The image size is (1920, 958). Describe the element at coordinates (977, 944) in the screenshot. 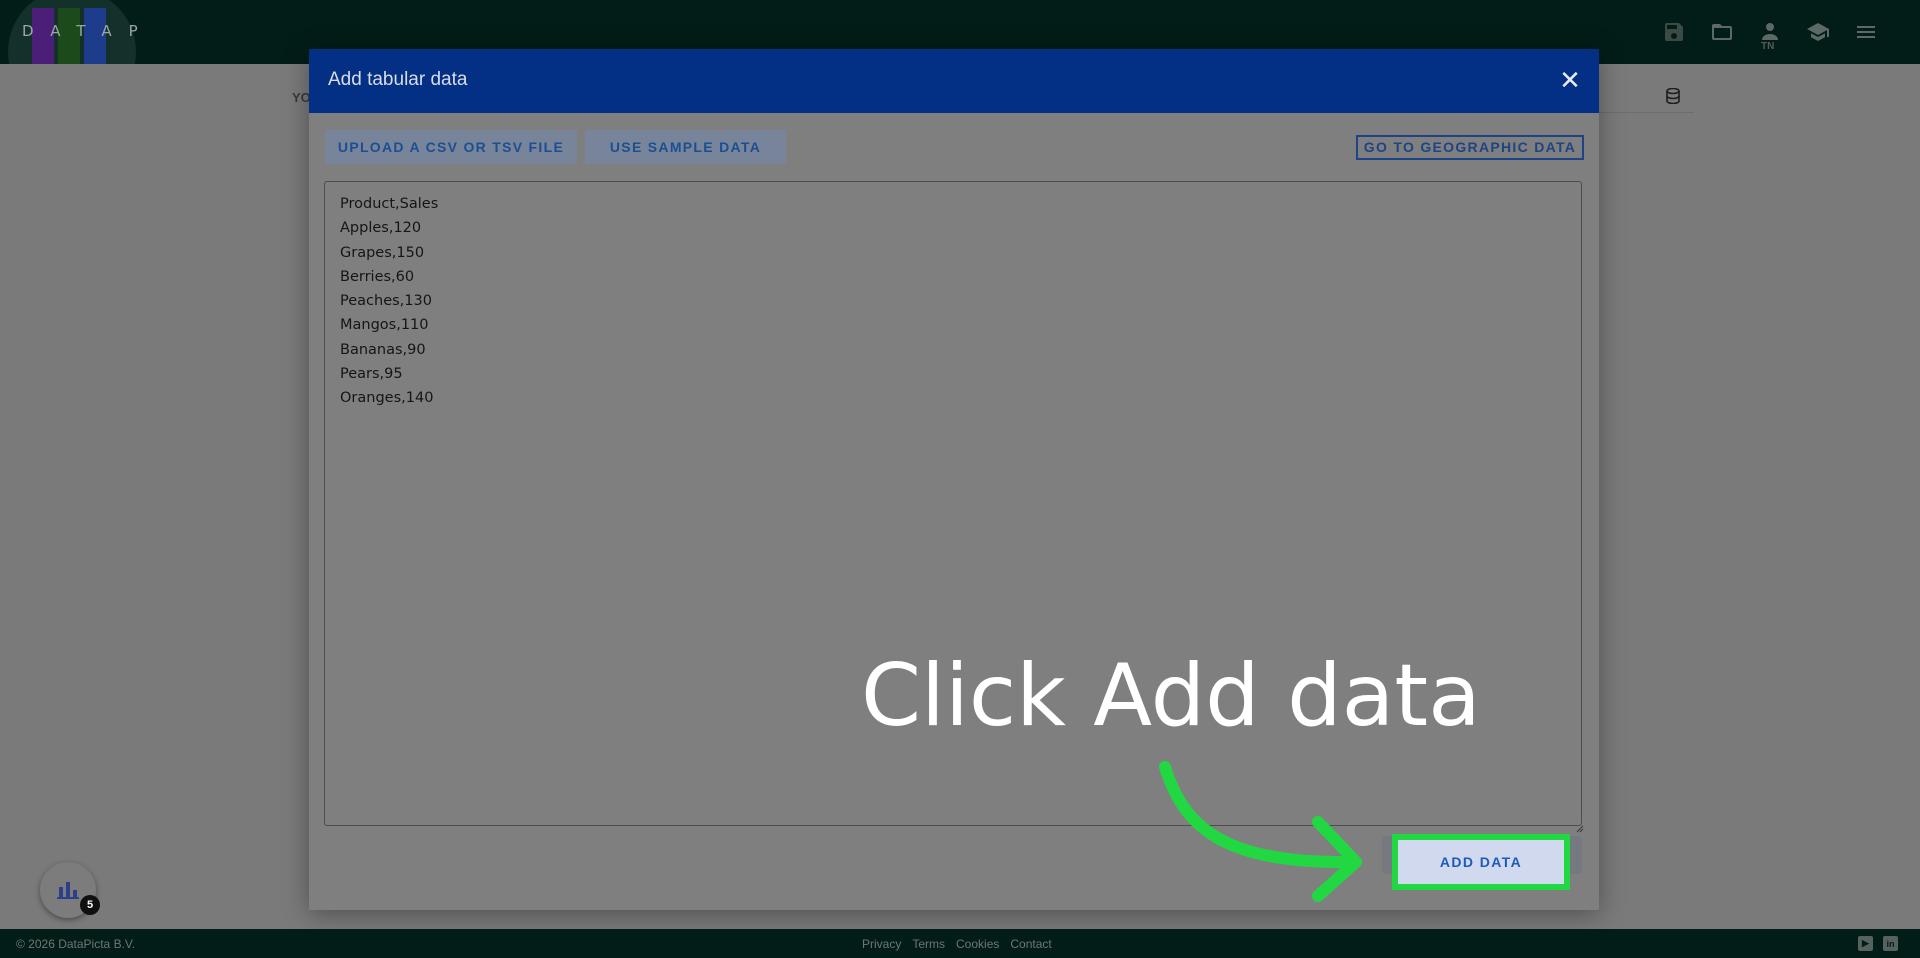

I see `footer-link-cookies: Cookies` at that location.